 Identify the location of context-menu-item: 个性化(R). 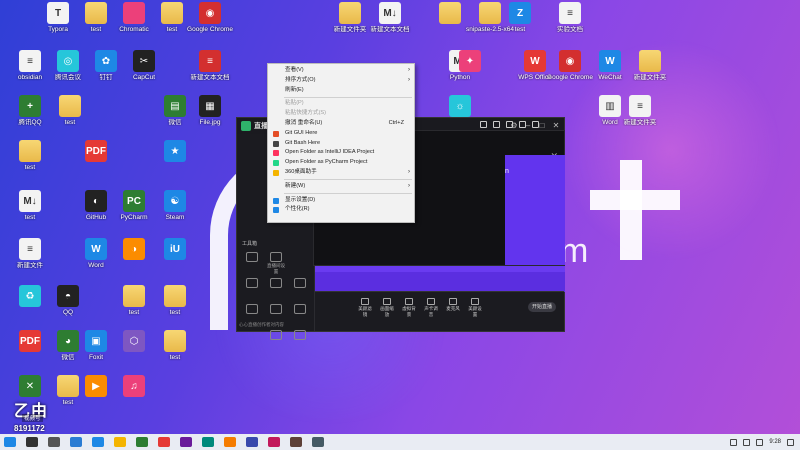
(341, 210).